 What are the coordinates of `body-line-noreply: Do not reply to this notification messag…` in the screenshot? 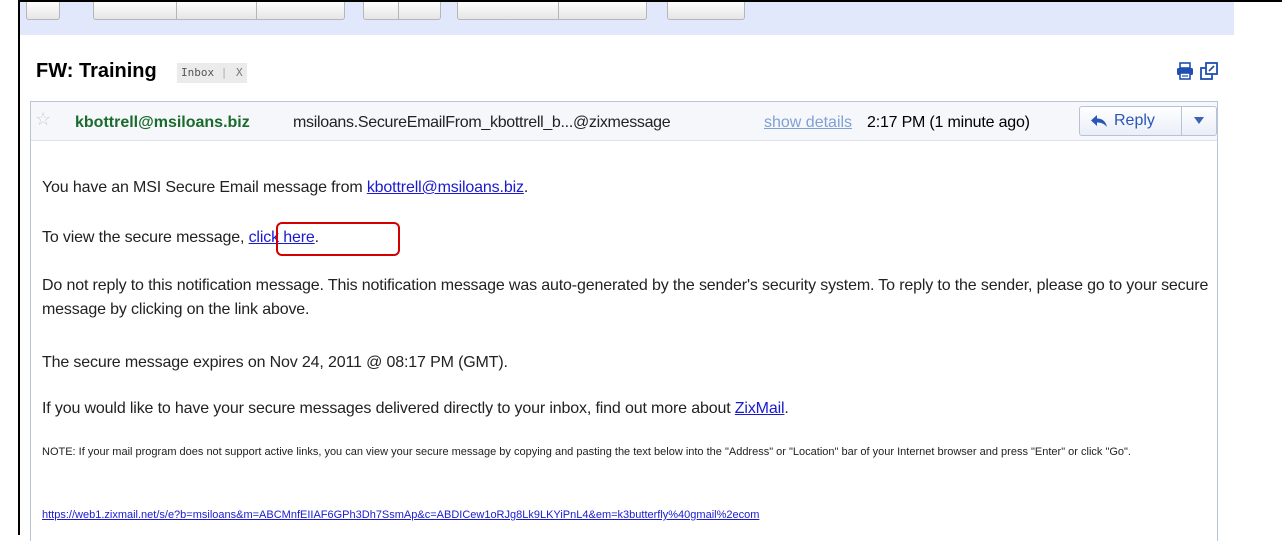 It's located at (625, 297).